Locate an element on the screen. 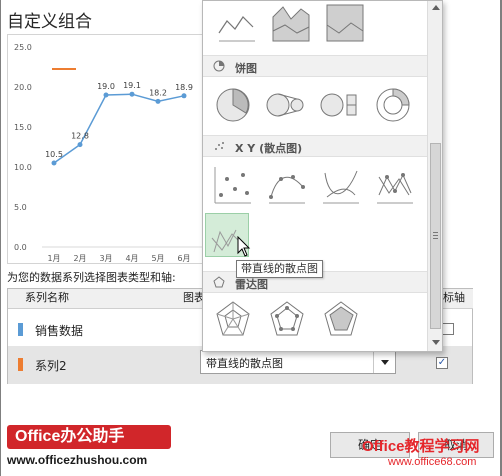 The width and height of the screenshot is (502, 476). brand-logo: Office办公助手 is located at coordinates (89, 437).